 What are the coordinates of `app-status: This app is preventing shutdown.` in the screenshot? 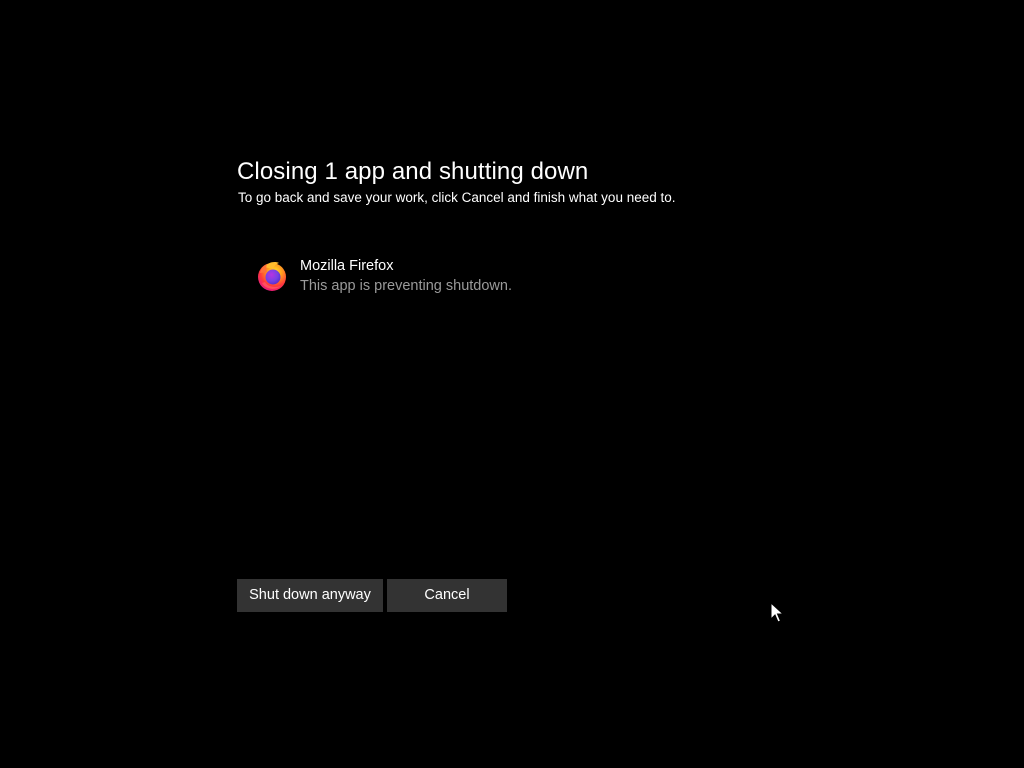 It's located at (406, 286).